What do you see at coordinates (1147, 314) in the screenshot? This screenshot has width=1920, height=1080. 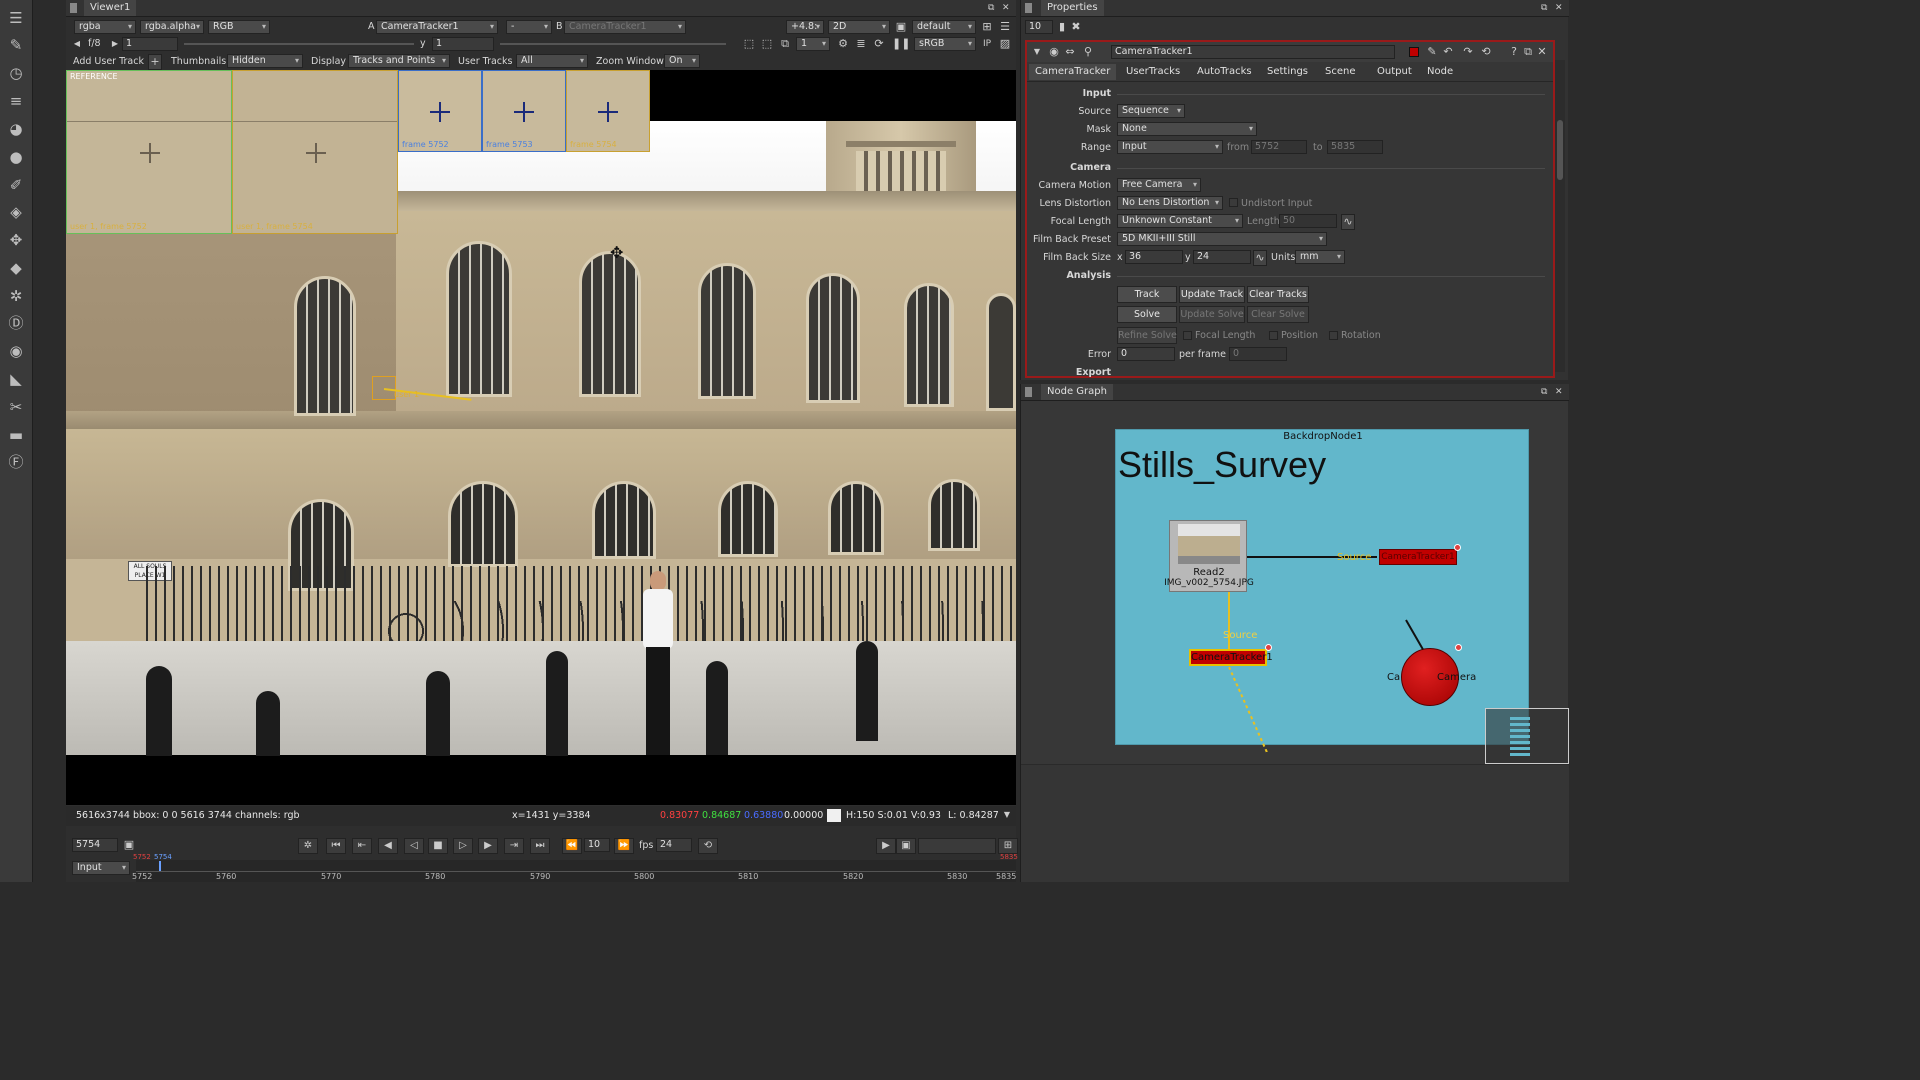 I see `solve-button: Solve` at bounding box center [1147, 314].